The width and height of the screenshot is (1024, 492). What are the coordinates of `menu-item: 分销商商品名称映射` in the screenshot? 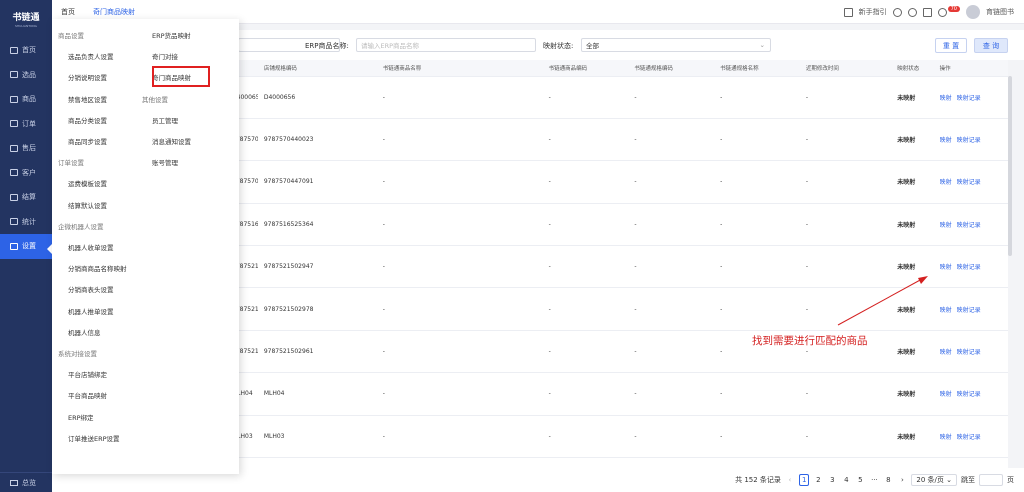 It's located at (97, 268).